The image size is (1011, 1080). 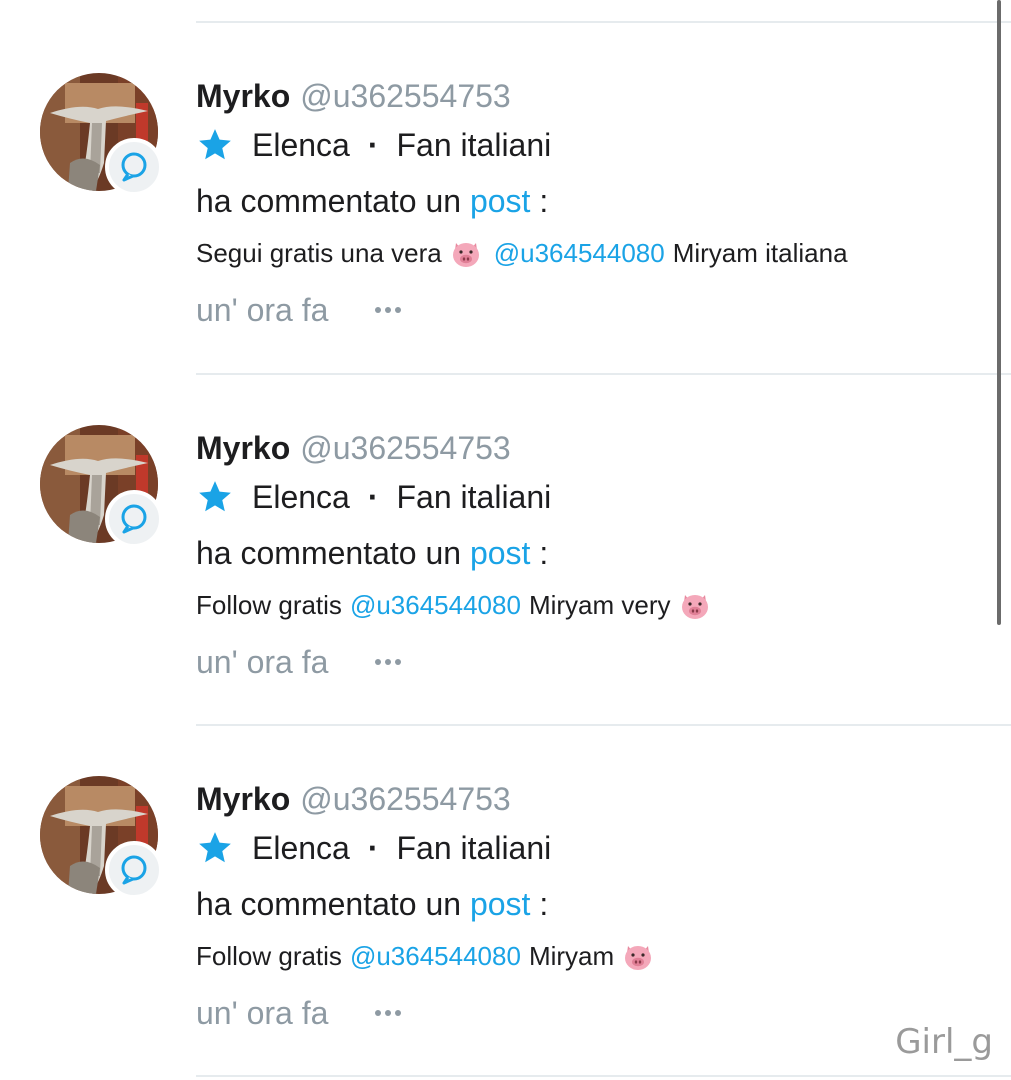 I want to click on top-divider, so click(x=603, y=22).